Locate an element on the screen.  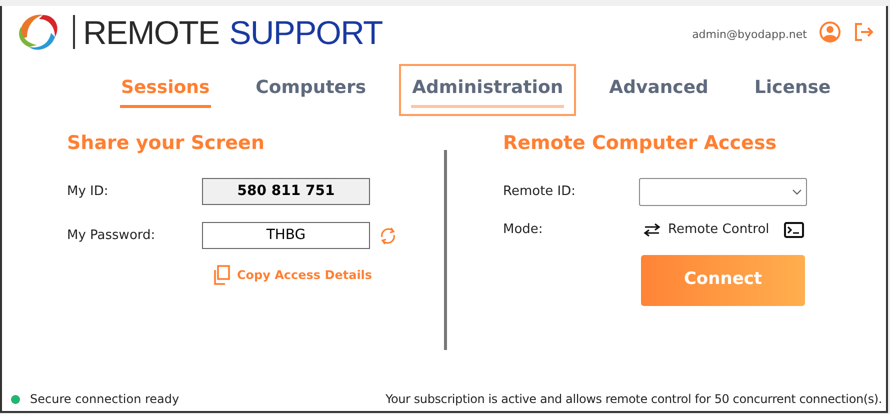
mode-value: Remote Control is located at coordinates (719, 230).